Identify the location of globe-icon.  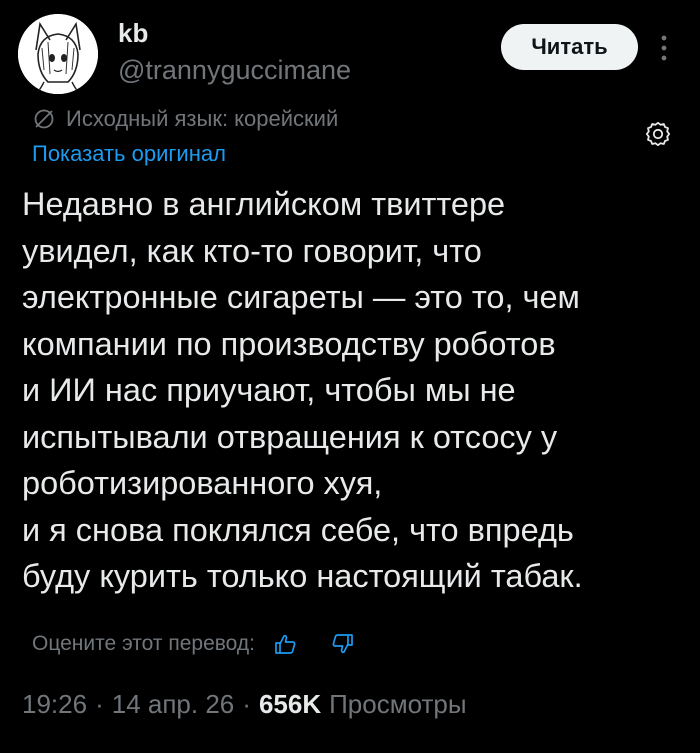
(44, 119).